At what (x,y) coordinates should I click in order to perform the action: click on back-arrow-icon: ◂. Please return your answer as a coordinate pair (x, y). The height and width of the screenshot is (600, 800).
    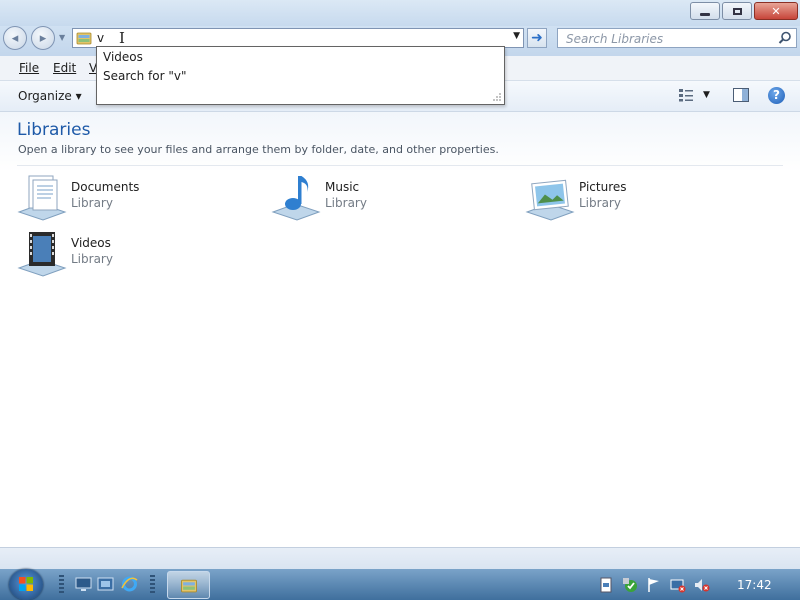
    Looking at the image, I should click on (15, 38).